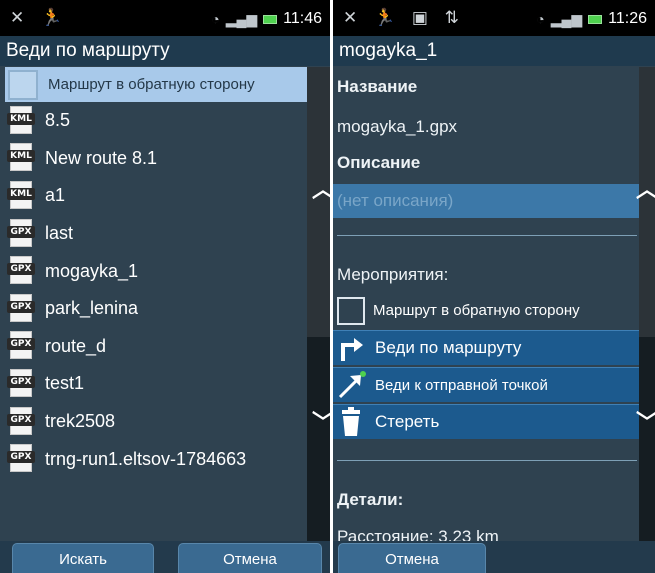 The width and height of the screenshot is (655, 573). Describe the element at coordinates (461, 385) in the screenshot. I see `go-to-start-label: Веди к отправной точкой` at that location.